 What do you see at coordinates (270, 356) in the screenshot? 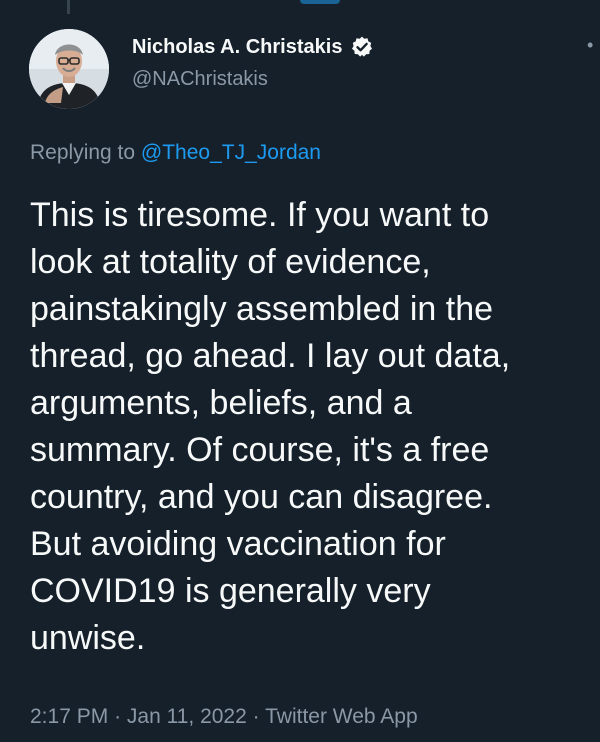
I see `tweet-line: thread, go ahead. I lay out data,` at bounding box center [270, 356].